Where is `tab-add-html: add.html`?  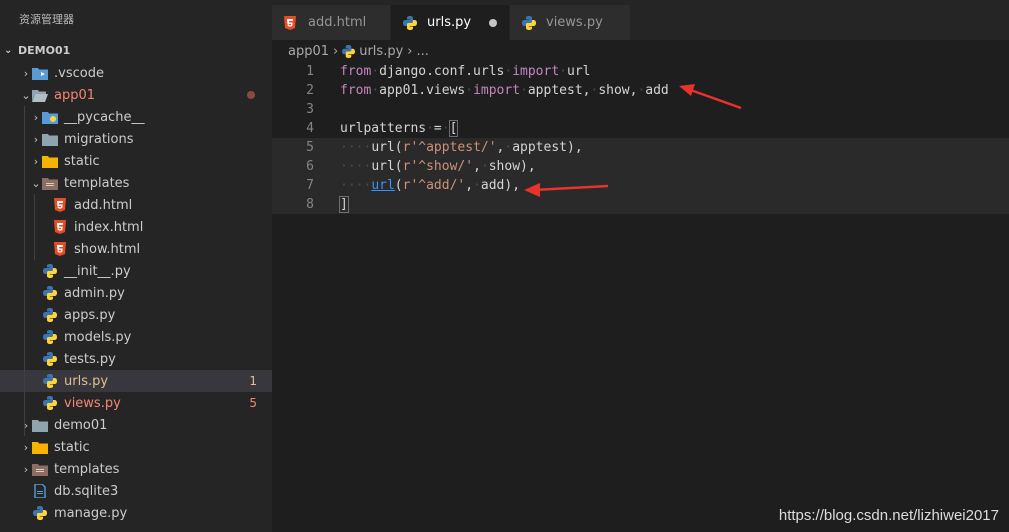
tab-add-html: add.html is located at coordinates (331, 22).